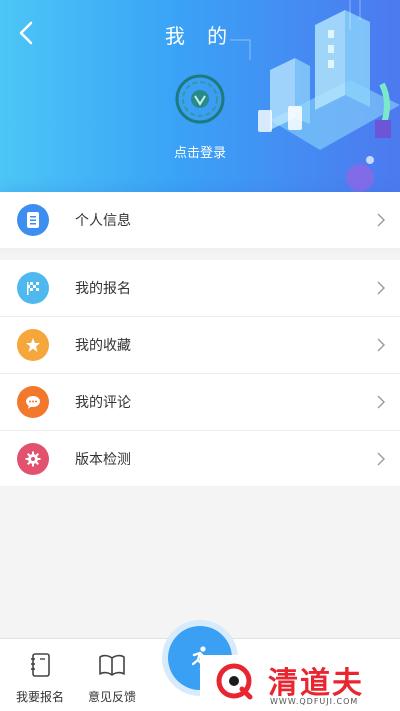 The height and width of the screenshot is (711, 400). Describe the element at coordinates (200, 458) in the screenshot. I see `menu-item-version-check: 版本检测` at that location.